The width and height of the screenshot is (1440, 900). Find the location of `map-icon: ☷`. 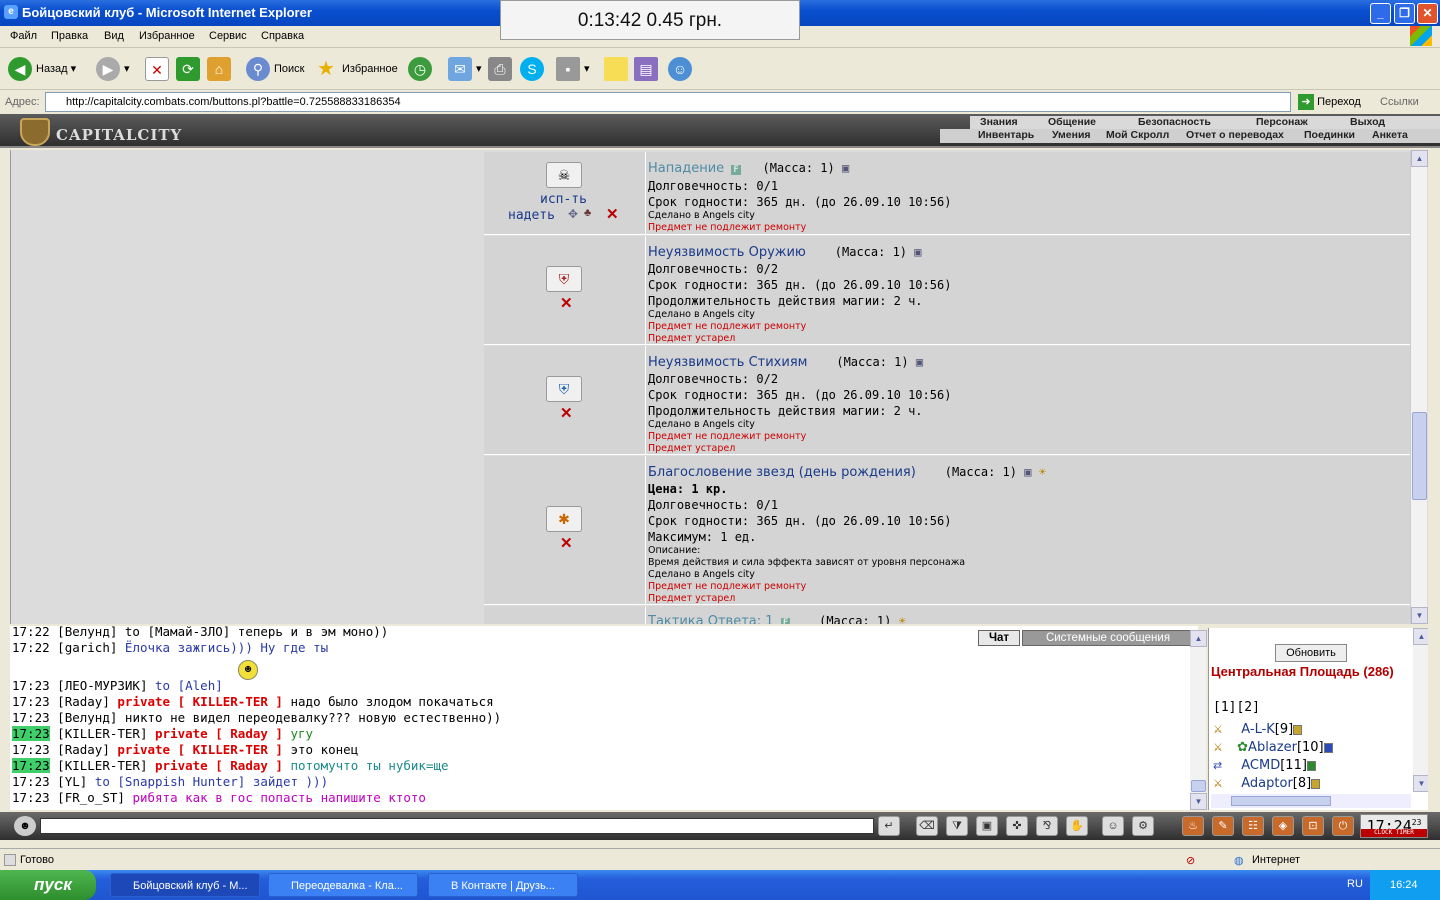

map-icon: ☷ is located at coordinates (1253, 826).